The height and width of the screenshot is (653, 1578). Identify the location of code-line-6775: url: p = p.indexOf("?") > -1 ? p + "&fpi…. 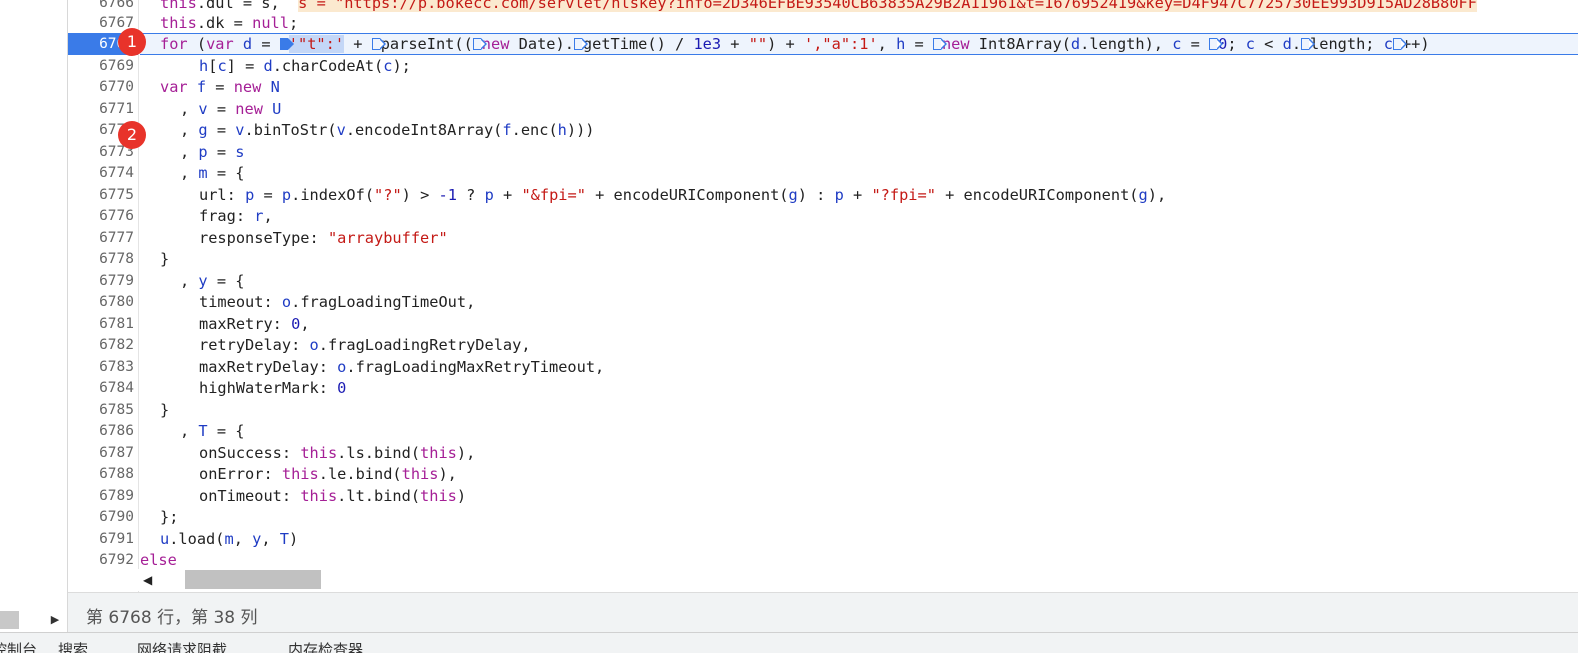
(888, 195).